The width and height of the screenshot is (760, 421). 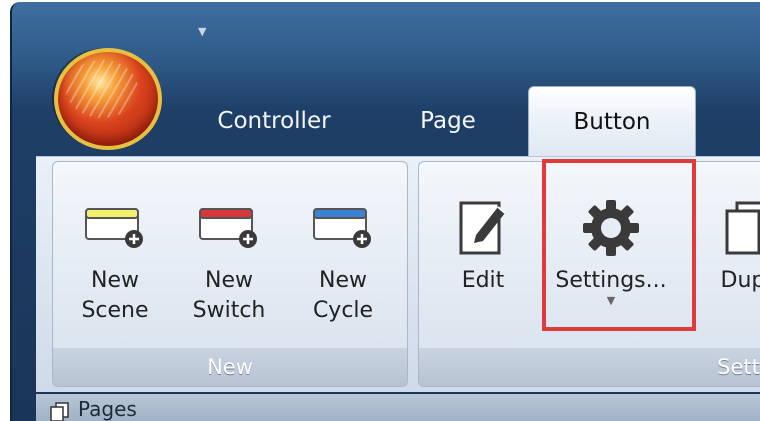 What do you see at coordinates (230, 367) in the screenshot?
I see `group-label-new: New` at bounding box center [230, 367].